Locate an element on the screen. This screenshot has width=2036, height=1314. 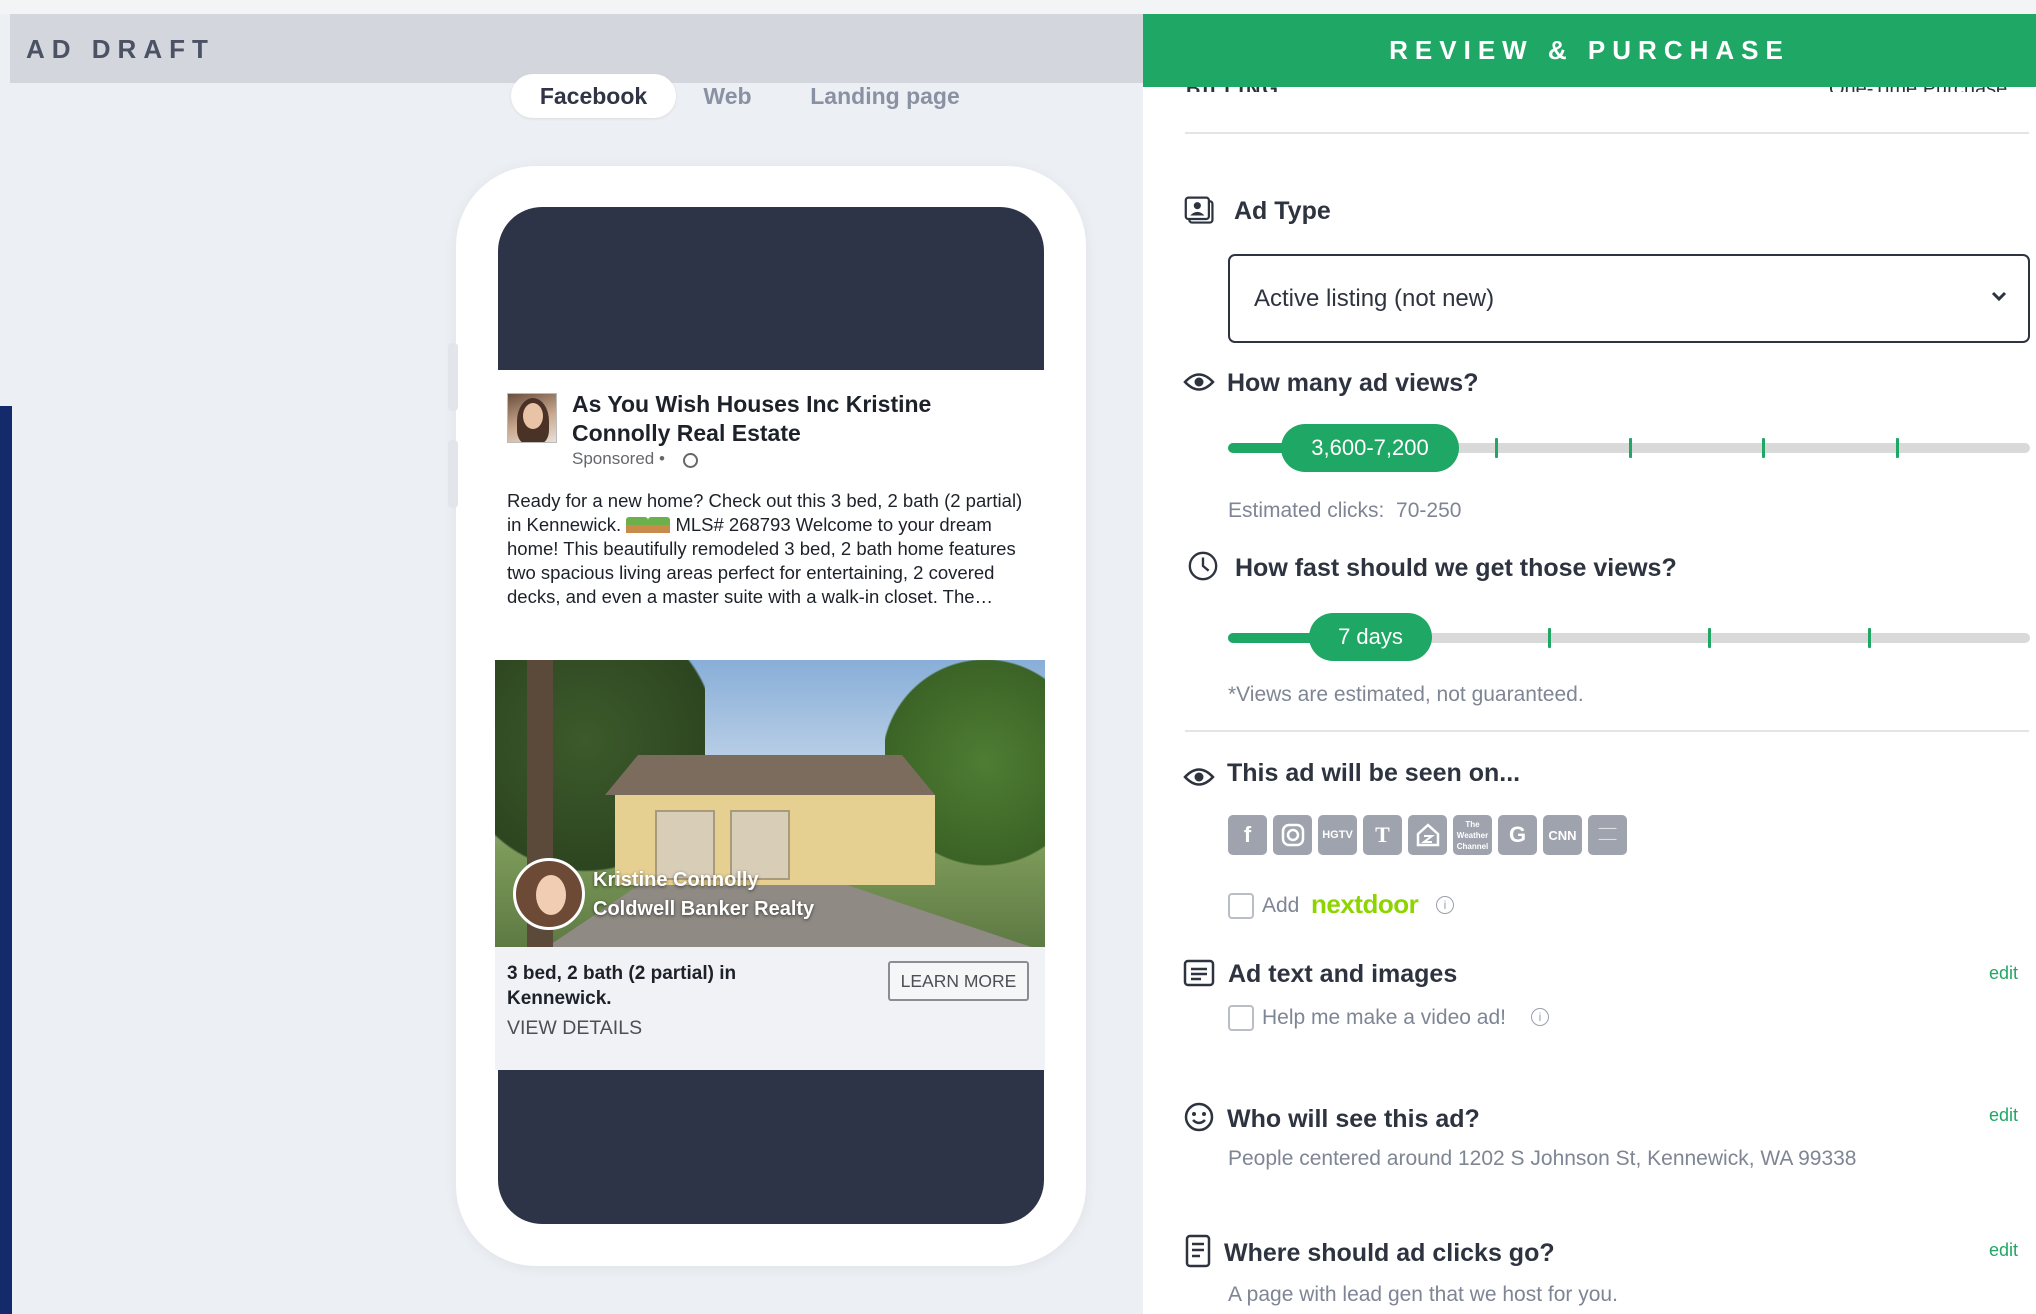
tab-landing-page: Landing page is located at coordinates (885, 96).